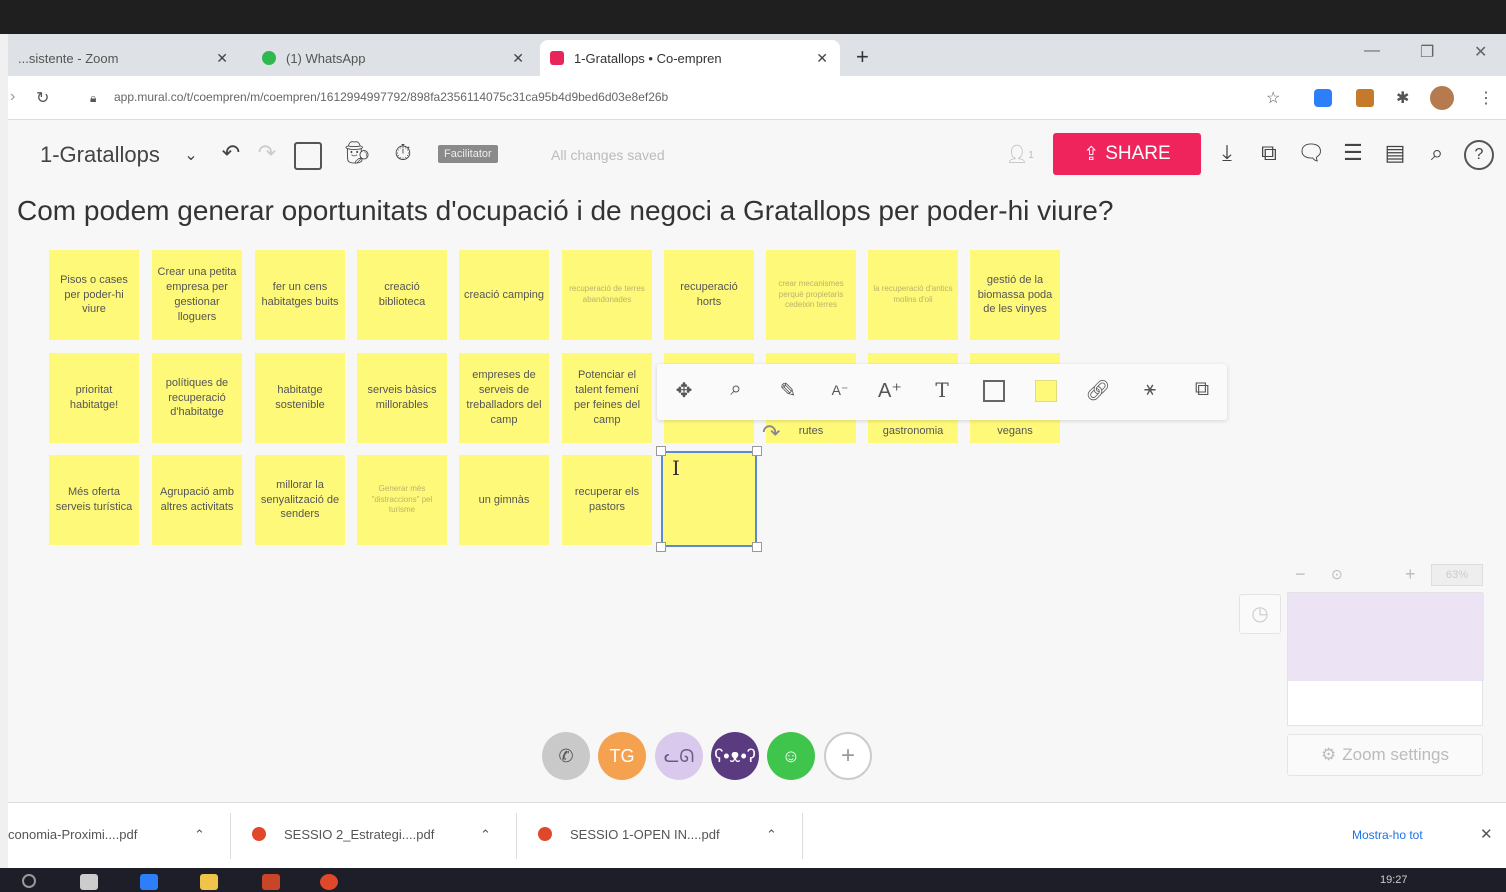 The image size is (1506, 892). Describe the element at coordinates (504, 500) in the screenshot. I see `sticky-note: un gimnàs` at that location.